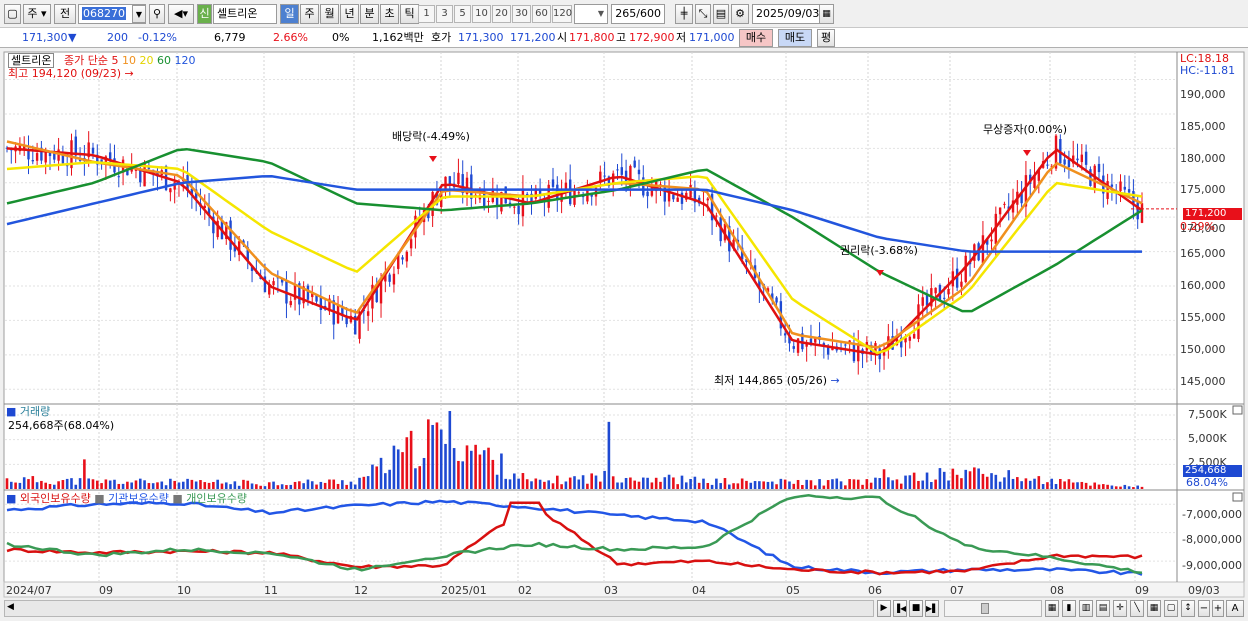 The height and width of the screenshot is (621, 1248). What do you see at coordinates (1212, 565) in the screenshot?
I see `holding-tick: -9,000,000` at bounding box center [1212, 565].